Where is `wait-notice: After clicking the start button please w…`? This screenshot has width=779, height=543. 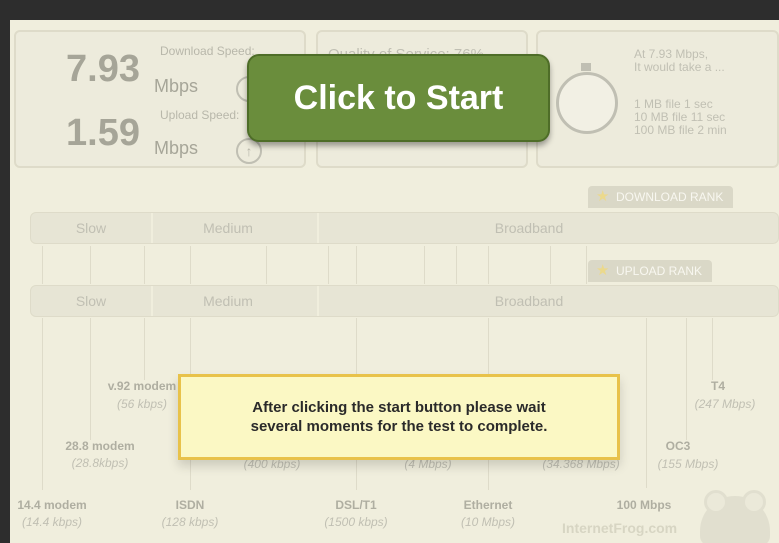 wait-notice: After clicking the start button please w… is located at coordinates (399, 417).